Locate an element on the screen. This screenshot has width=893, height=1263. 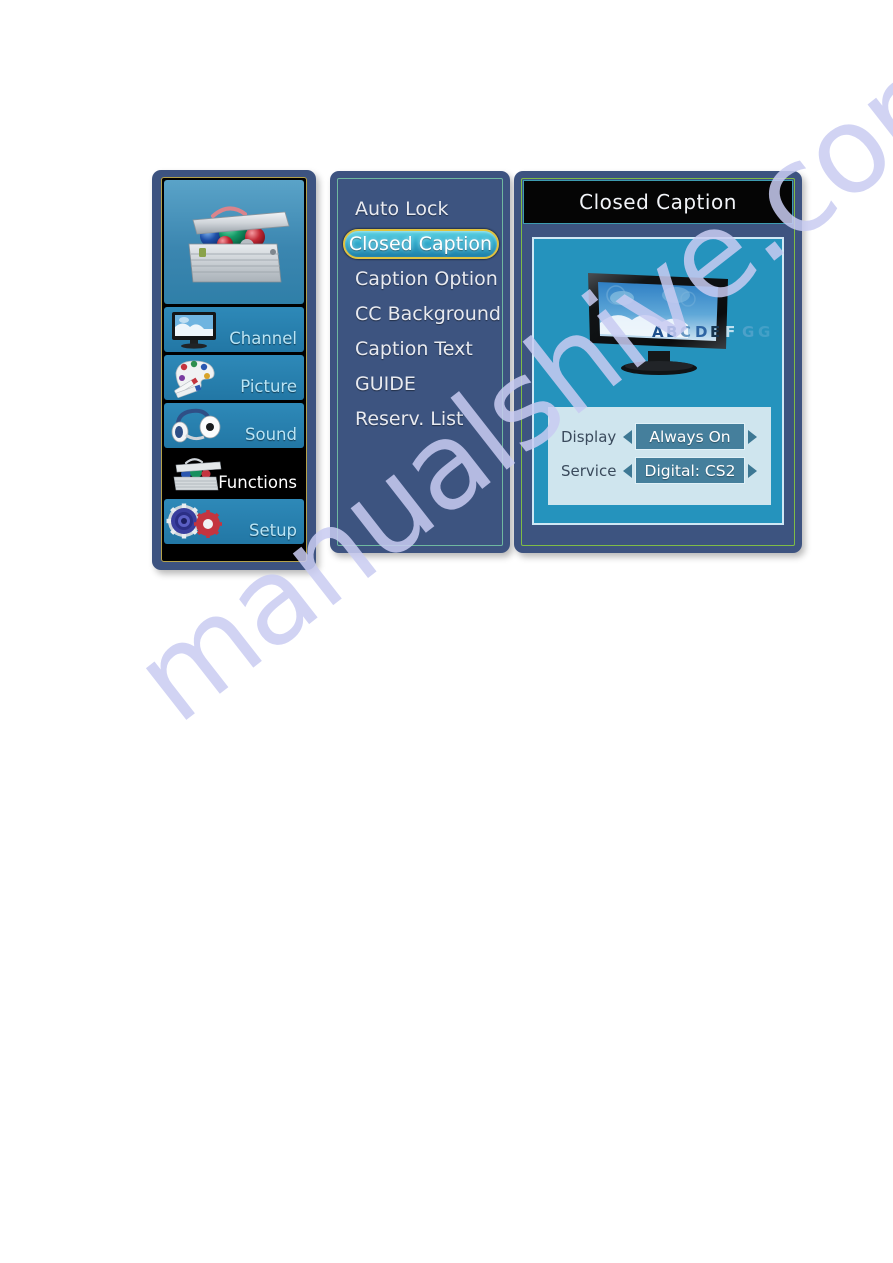
setting-label: Service is located at coordinates (589, 470).